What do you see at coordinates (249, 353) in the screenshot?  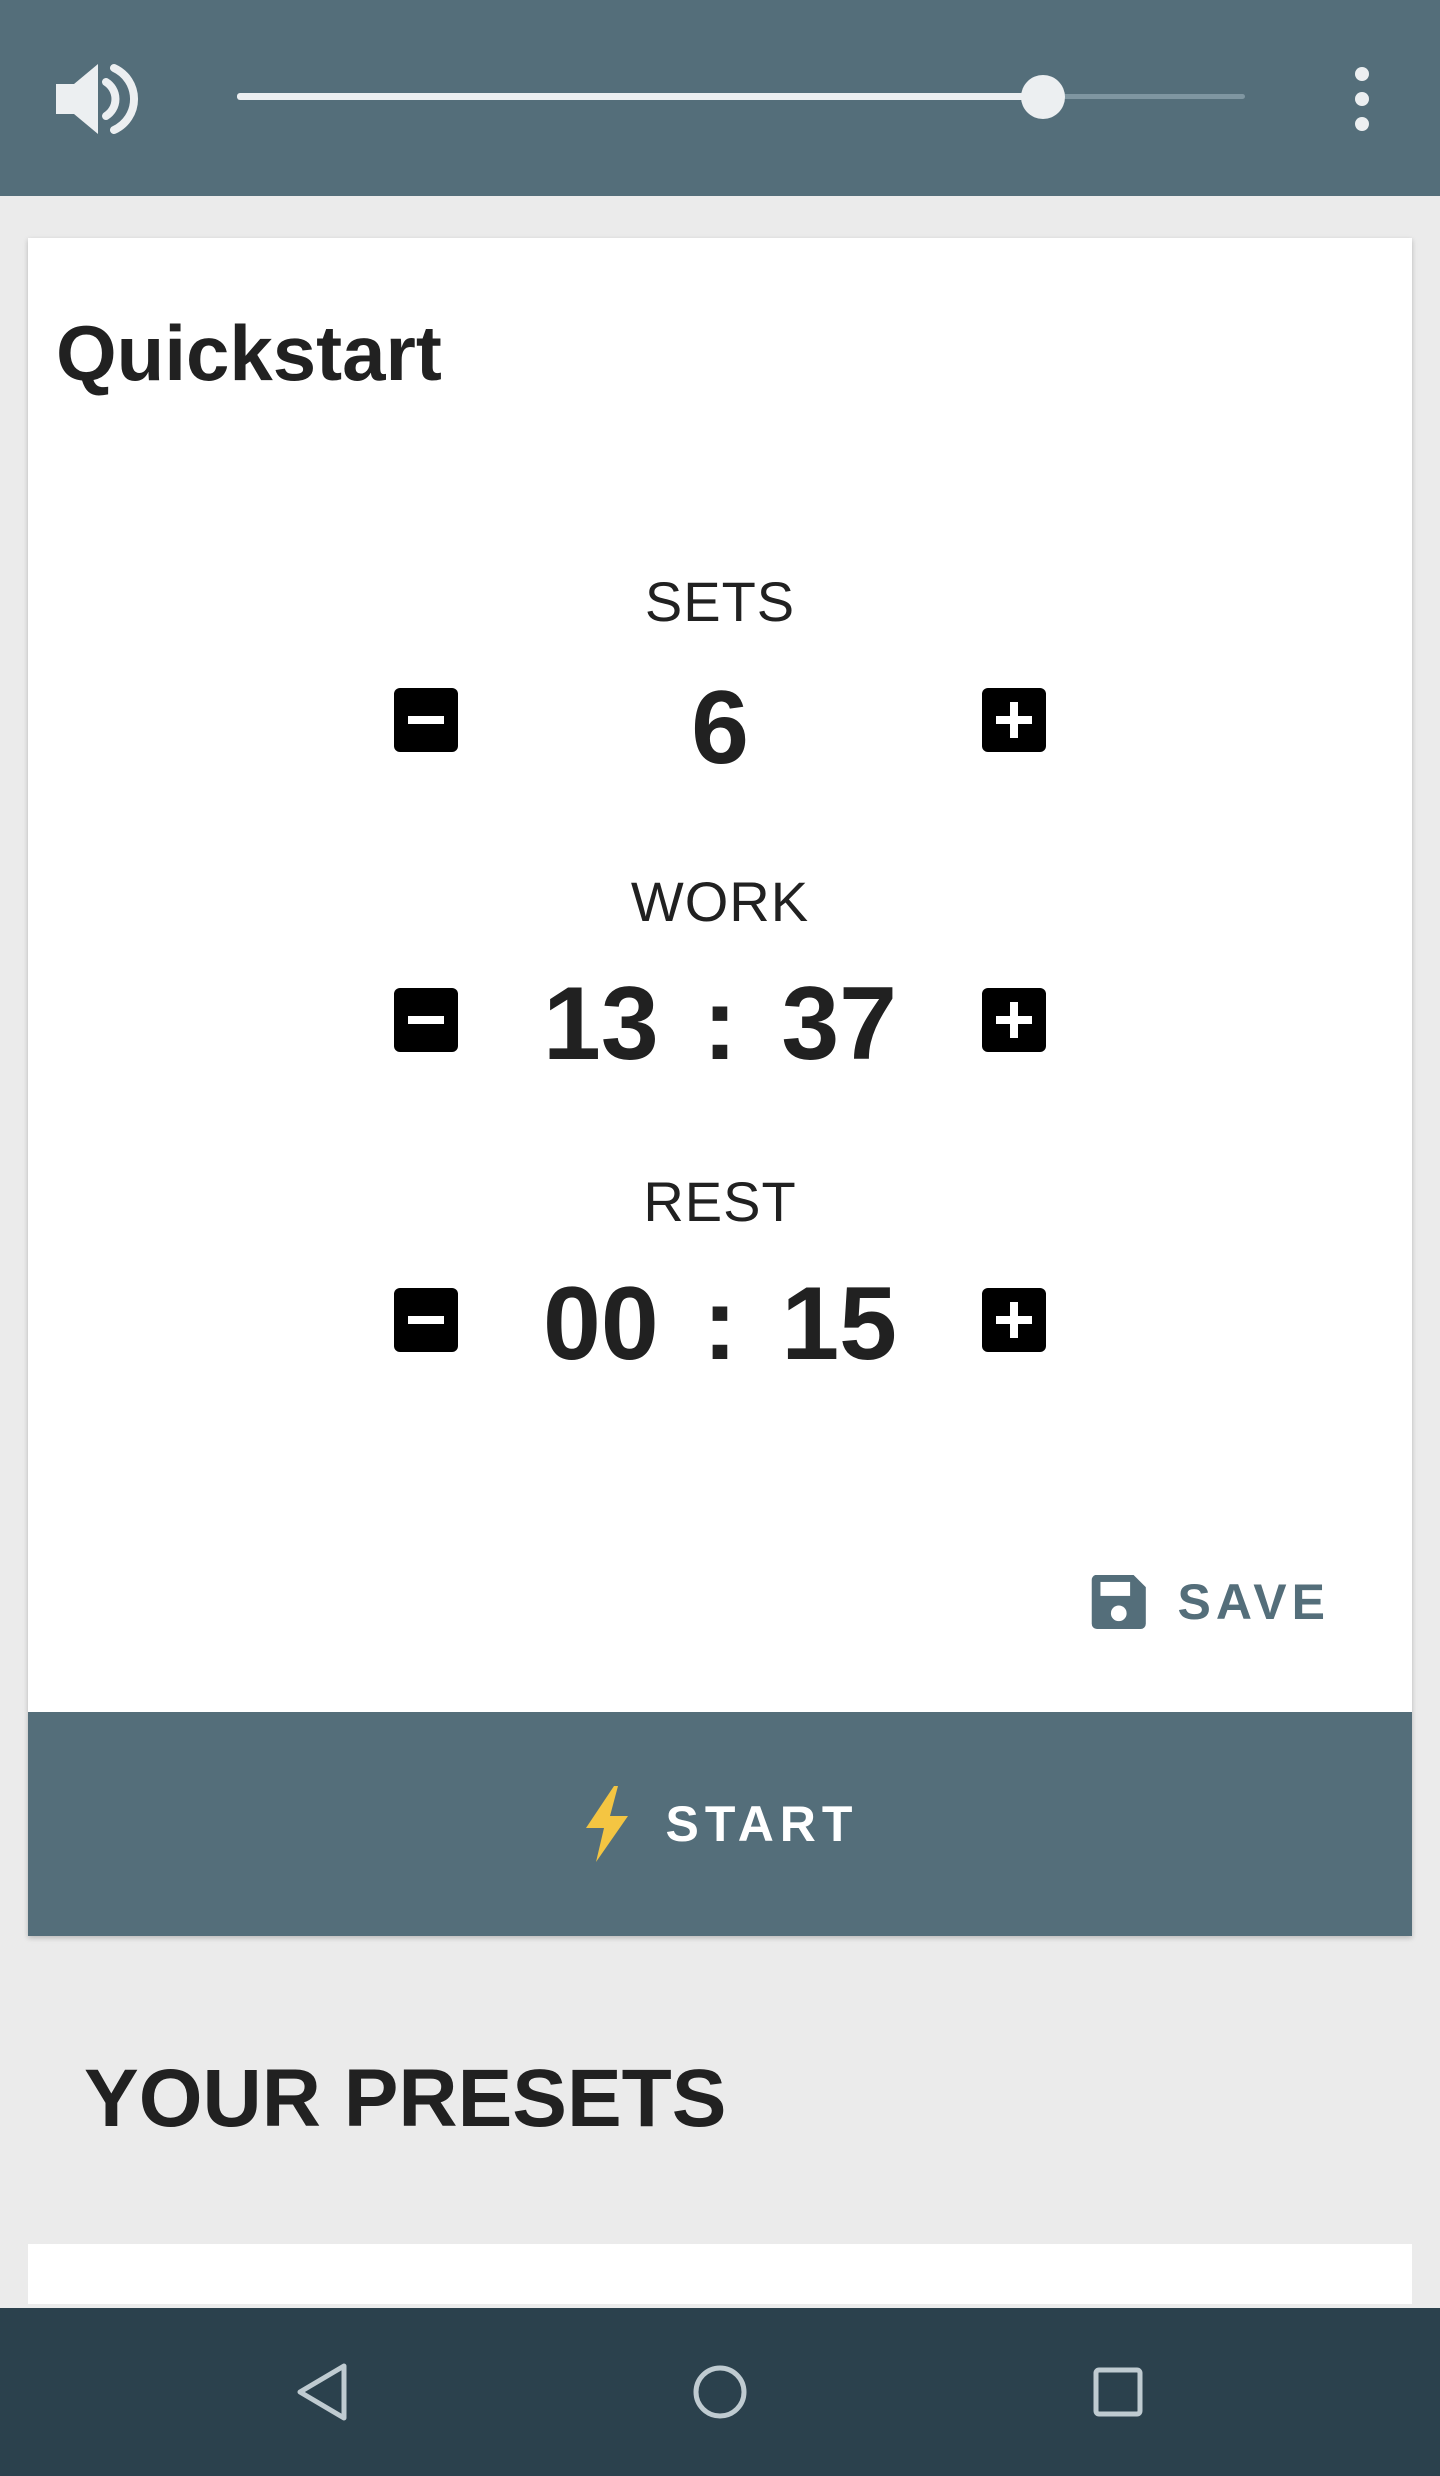 I see `quickstart-title: Quickstart` at bounding box center [249, 353].